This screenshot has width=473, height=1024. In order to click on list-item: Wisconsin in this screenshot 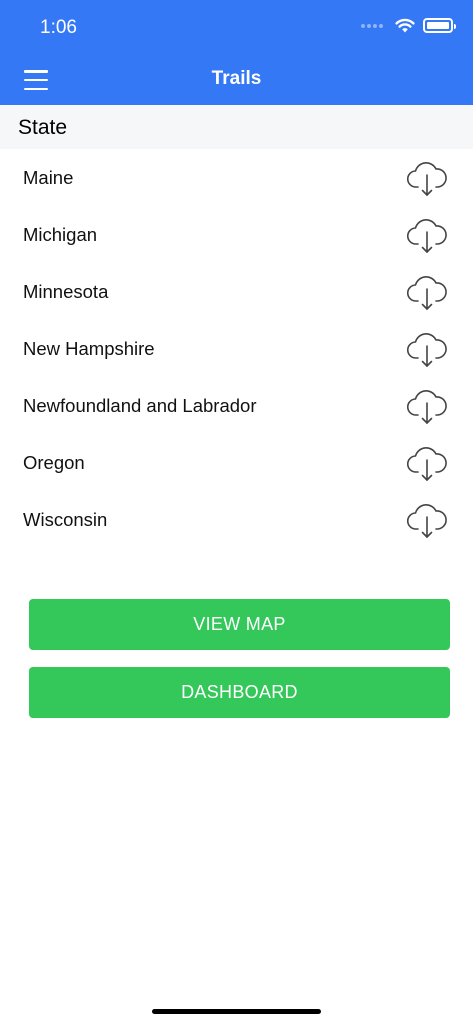, I will do `click(236, 519)`.